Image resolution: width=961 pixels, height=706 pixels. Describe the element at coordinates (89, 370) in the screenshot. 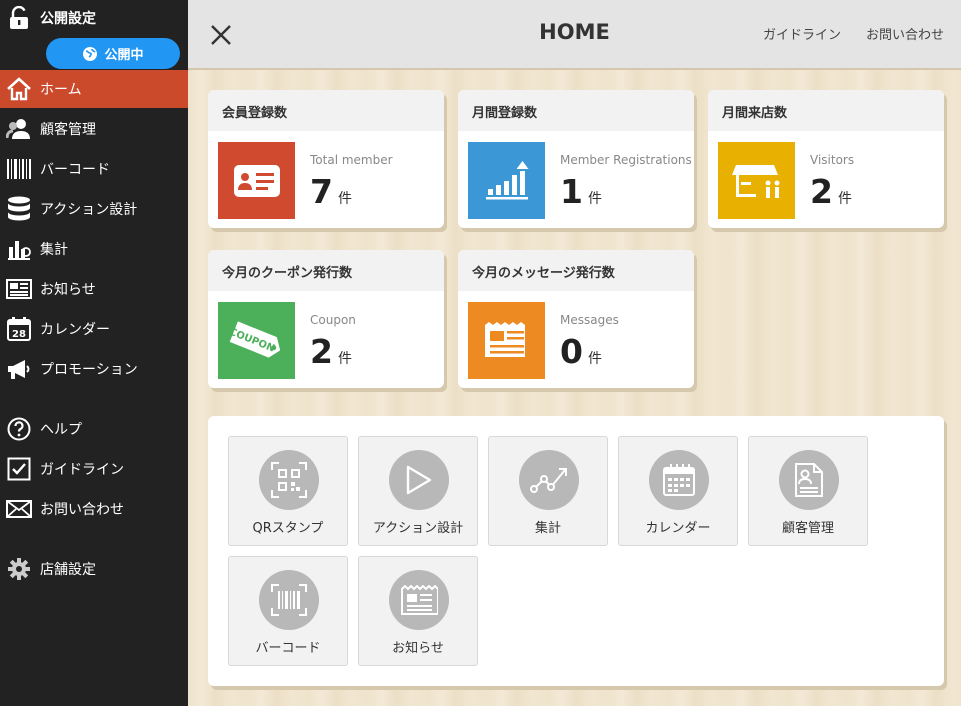

I see `sidebar-item-label: プロモーション` at that location.